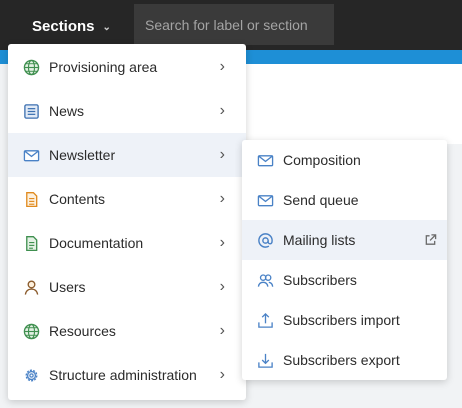 This screenshot has width=462, height=408. Describe the element at coordinates (322, 160) in the screenshot. I see `submenu-item-label: Composition` at that location.